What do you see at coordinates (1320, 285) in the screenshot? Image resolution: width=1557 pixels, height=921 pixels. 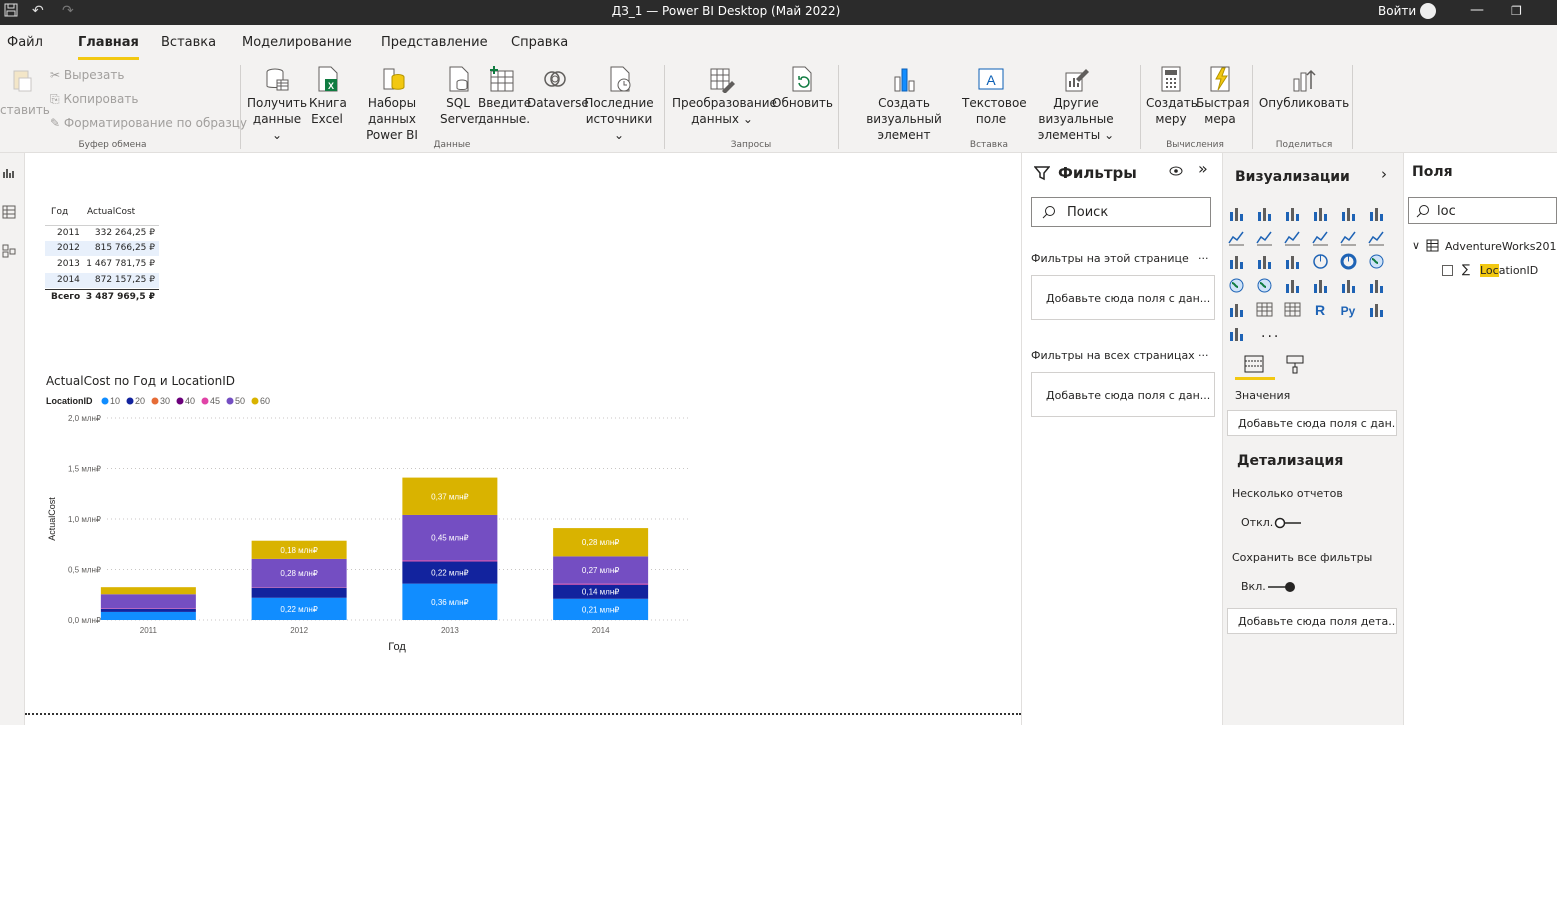 I see `card-icon` at bounding box center [1320, 285].